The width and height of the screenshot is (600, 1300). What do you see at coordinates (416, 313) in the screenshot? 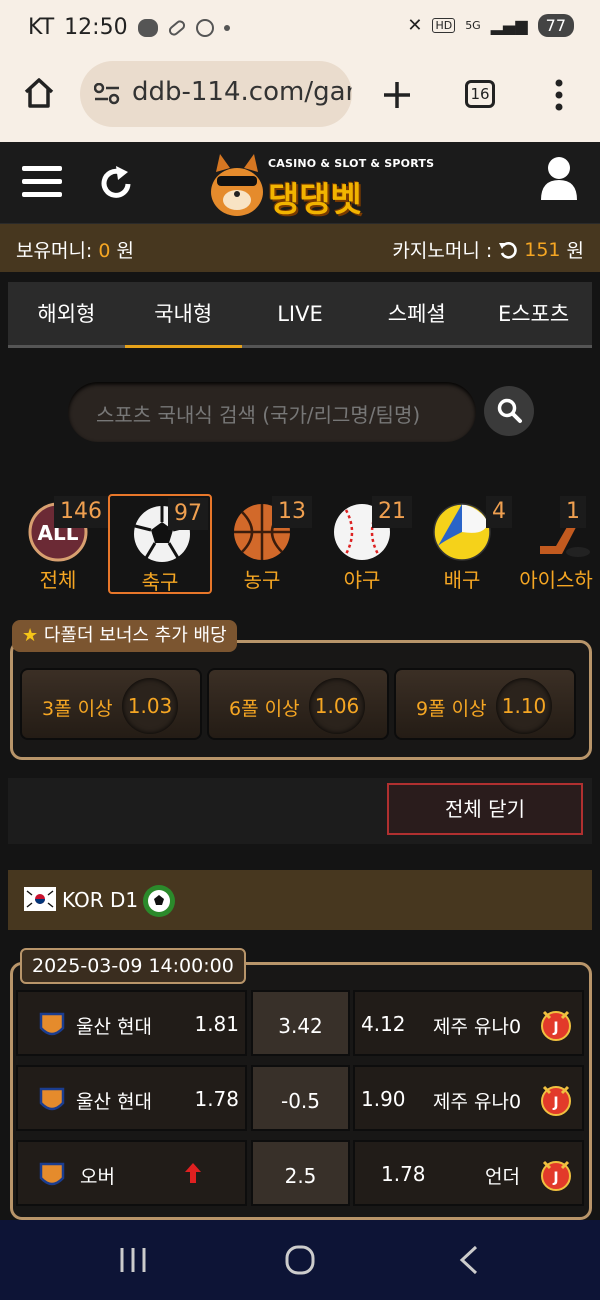
I see `tab-special: 스페셜` at bounding box center [416, 313].